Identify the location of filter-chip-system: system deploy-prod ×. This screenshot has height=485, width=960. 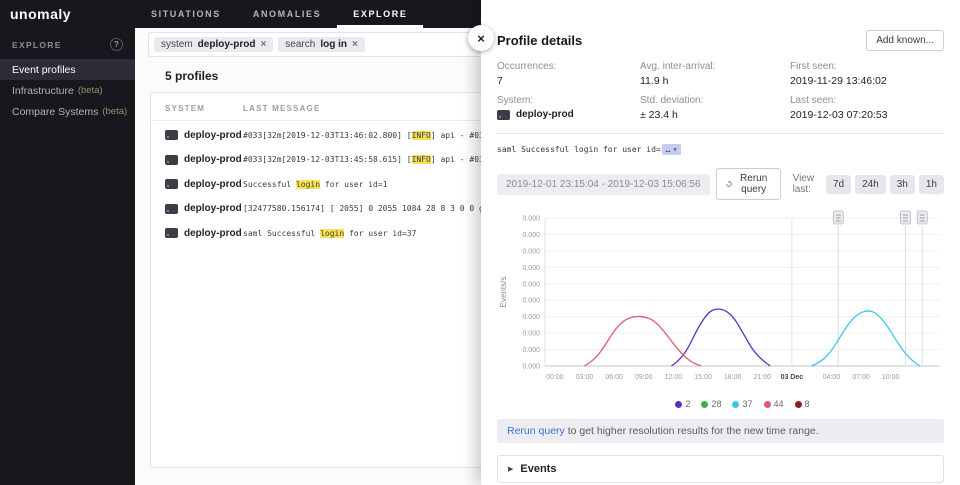
(214, 44).